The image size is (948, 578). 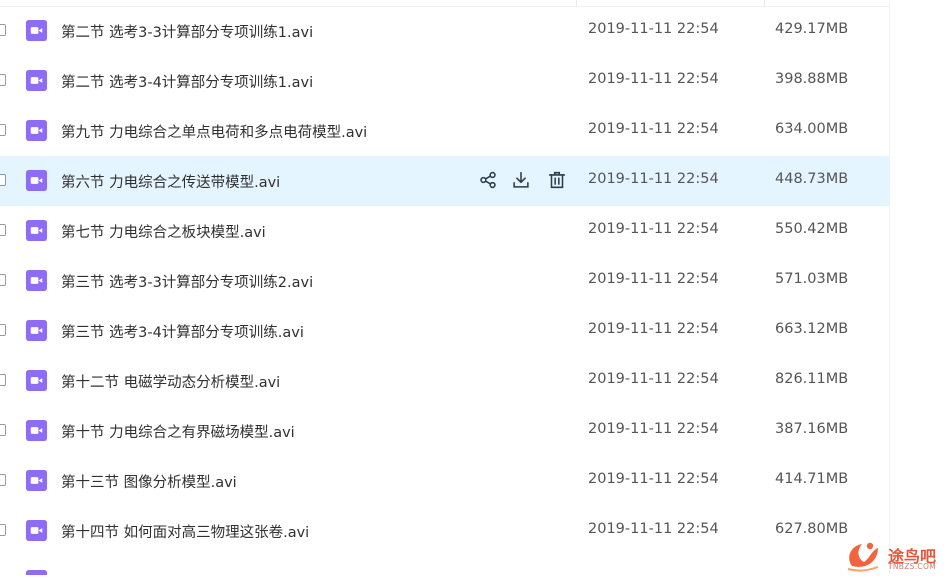 I want to click on file-size: 627.80MB, so click(x=812, y=529).